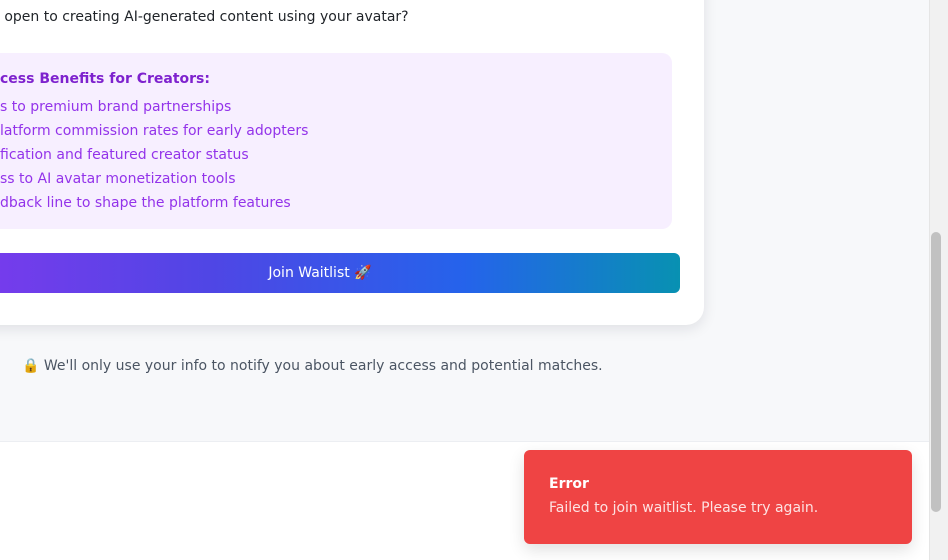 The image size is (948, 560). What do you see at coordinates (116, 107) in the screenshot?
I see `benefit-item: s to premium brand partnerships` at bounding box center [116, 107].